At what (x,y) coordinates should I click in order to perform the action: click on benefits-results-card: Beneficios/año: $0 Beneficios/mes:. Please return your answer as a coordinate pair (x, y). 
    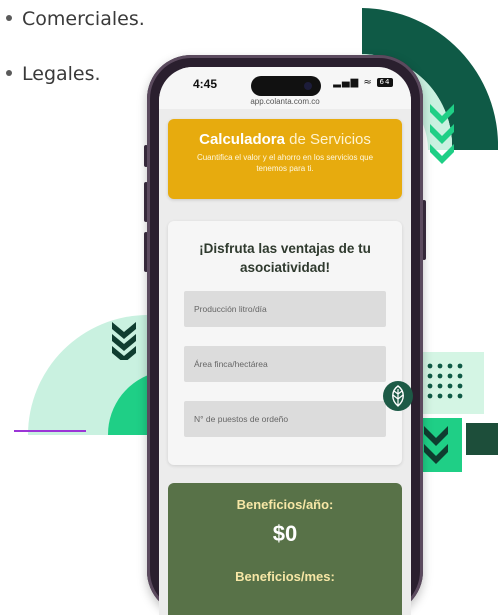
    Looking at the image, I should click on (285, 549).